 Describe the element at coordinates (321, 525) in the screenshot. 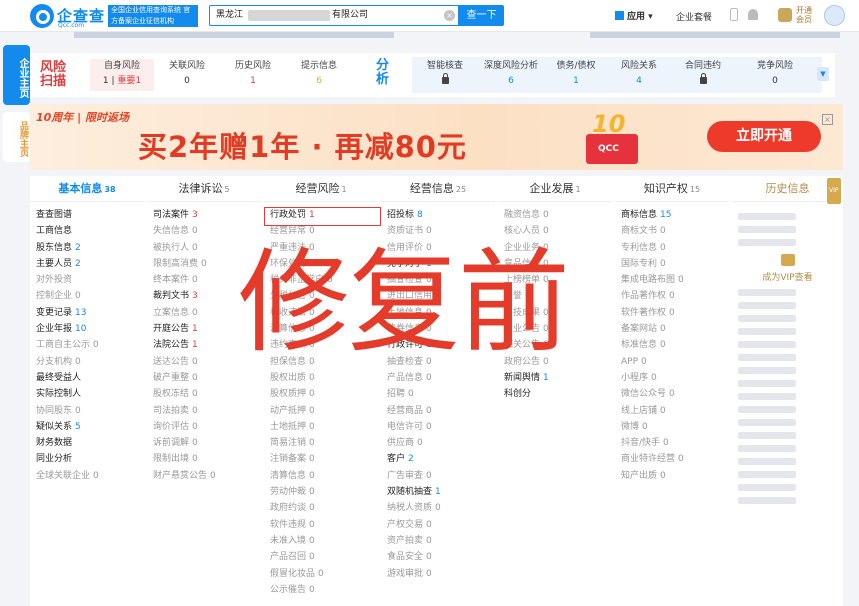

I see `category-item: 软件违规 0` at that location.